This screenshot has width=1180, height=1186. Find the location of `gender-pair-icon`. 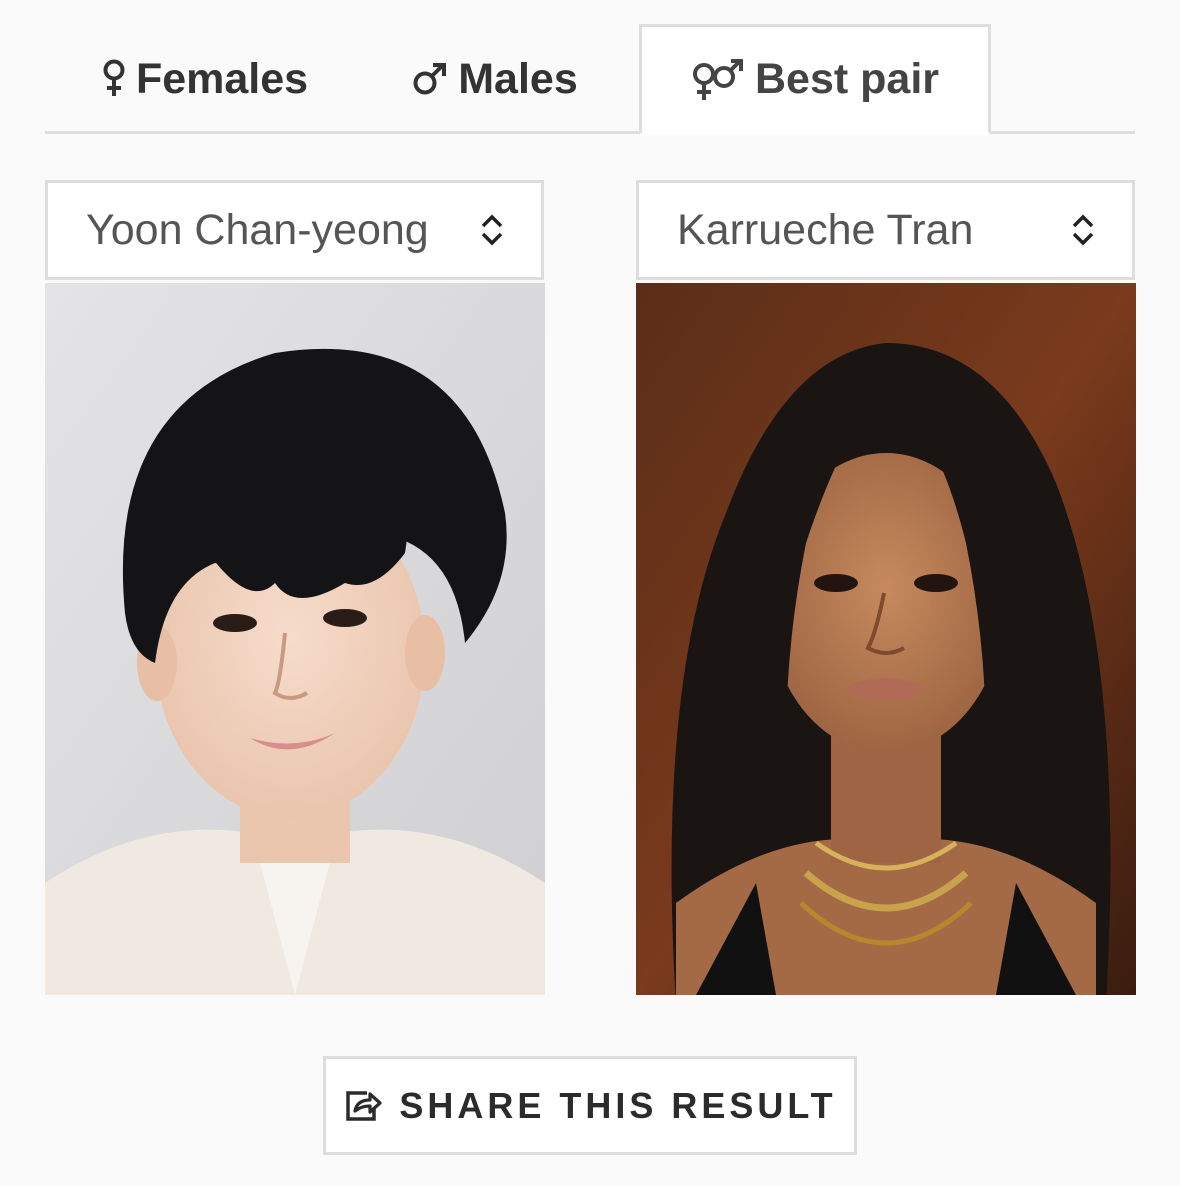

gender-pair-icon is located at coordinates (718, 80).